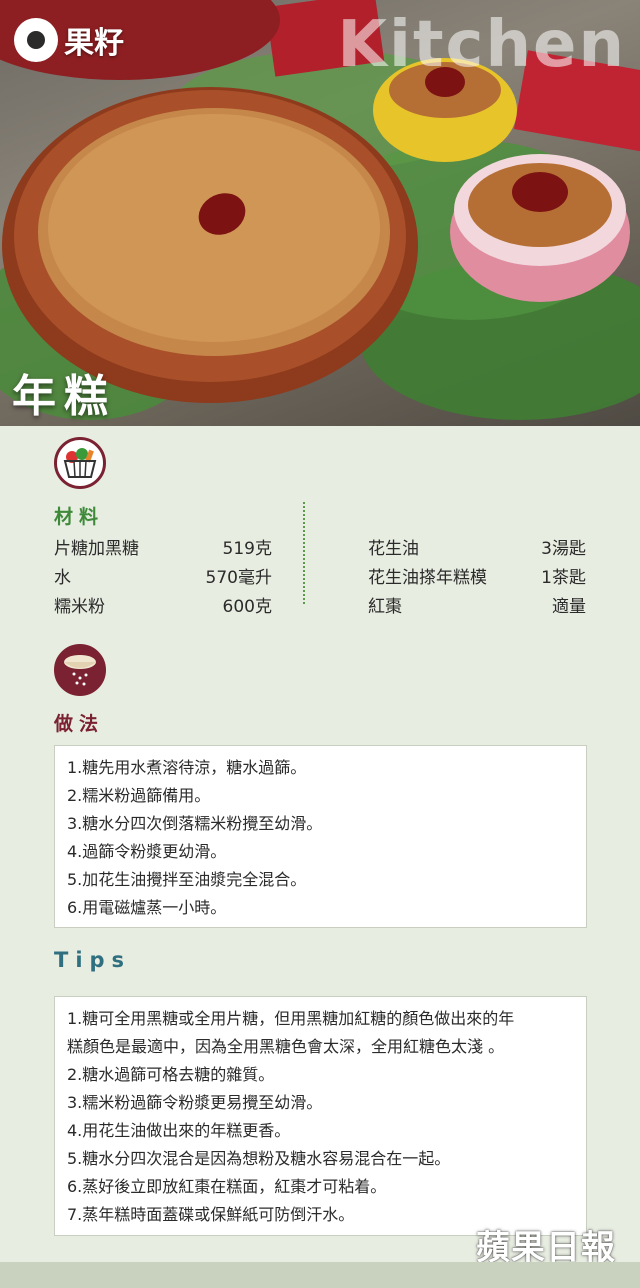 This screenshot has height=1288, width=640. I want to click on ingredient-row: 水 570毫升, so click(163, 575).